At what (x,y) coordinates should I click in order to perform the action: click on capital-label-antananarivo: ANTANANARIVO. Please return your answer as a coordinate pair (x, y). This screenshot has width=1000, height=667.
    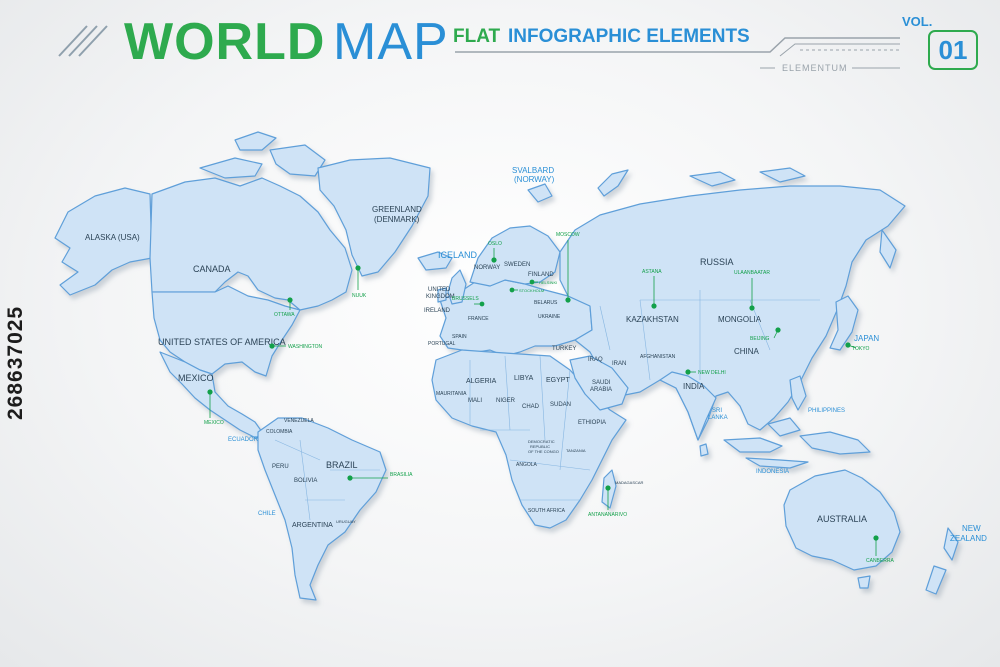
    Looking at the image, I should click on (607, 515).